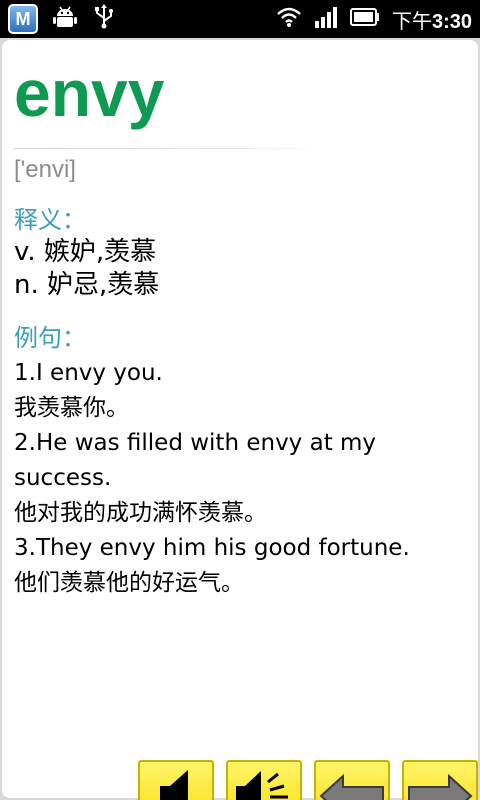 Image resolution: width=480 pixels, height=800 pixels. What do you see at coordinates (23, 19) in the screenshot?
I see `app-notification-icon: M` at bounding box center [23, 19].